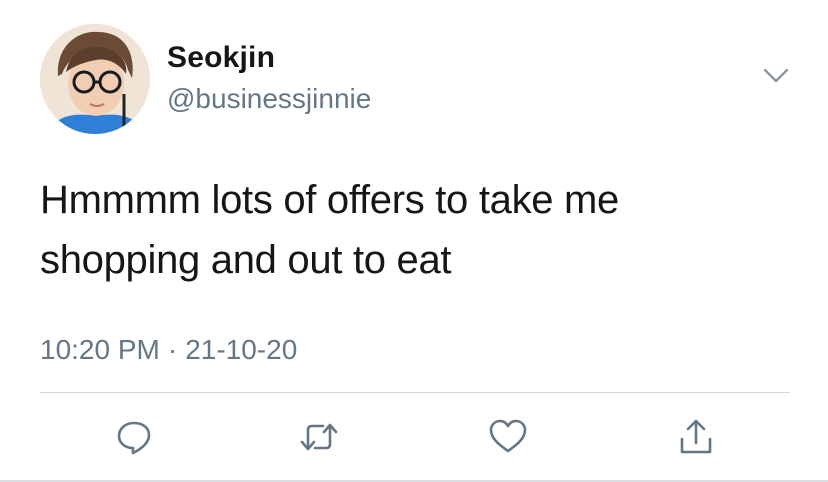 Image resolution: width=828 pixels, height=482 pixels. I want to click on avatar-photo-icon, so click(95, 79).